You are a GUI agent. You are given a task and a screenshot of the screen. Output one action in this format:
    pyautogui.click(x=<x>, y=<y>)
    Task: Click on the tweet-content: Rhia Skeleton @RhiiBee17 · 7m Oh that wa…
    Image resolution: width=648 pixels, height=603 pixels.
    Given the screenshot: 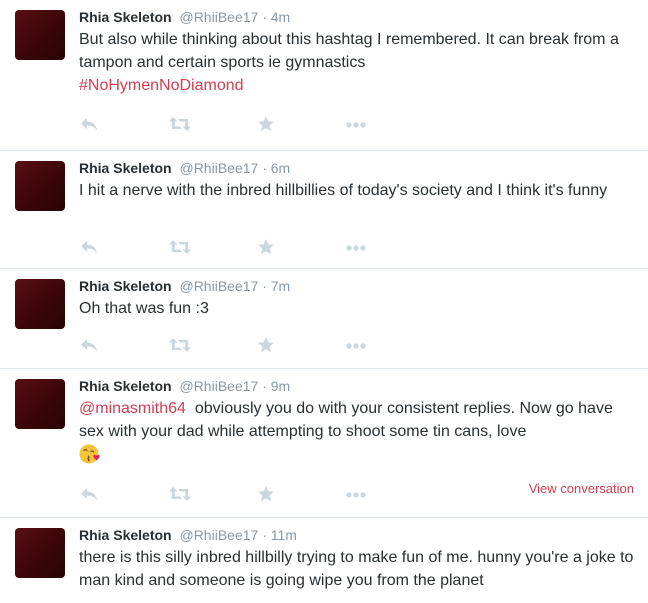 What is the action you would take?
    pyautogui.click(x=358, y=298)
    